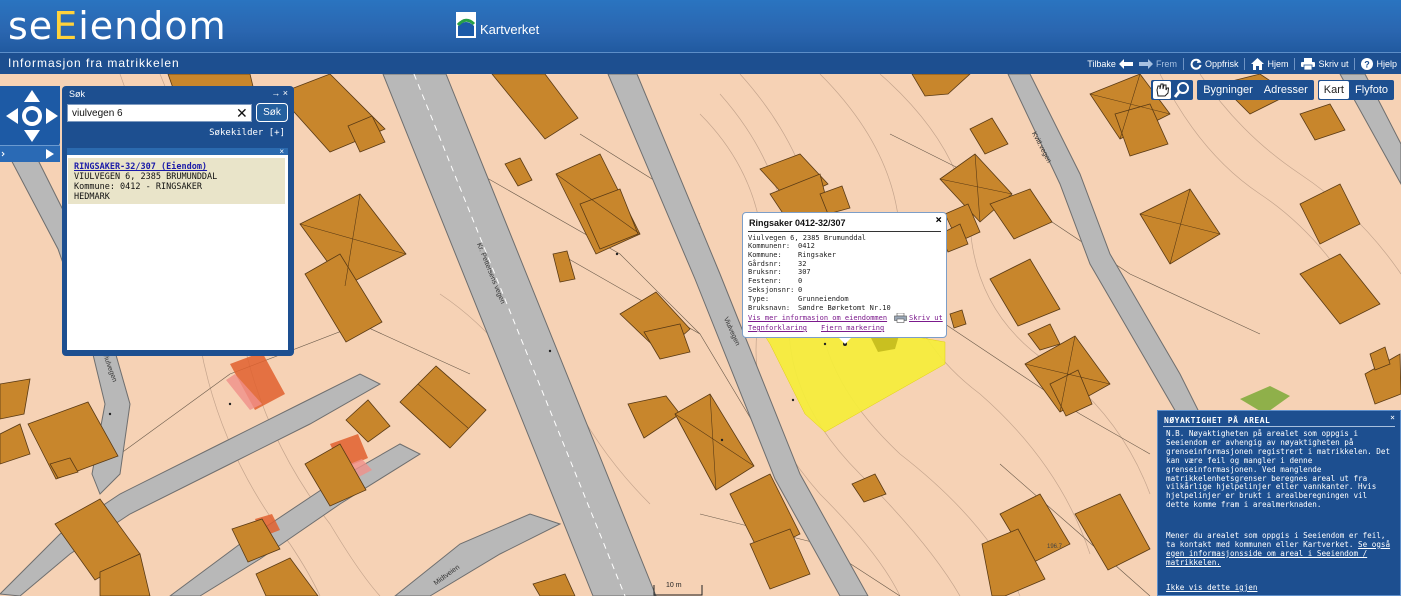 This screenshot has width=1401, height=596. I want to click on popup-pointer, so click(845, 341).